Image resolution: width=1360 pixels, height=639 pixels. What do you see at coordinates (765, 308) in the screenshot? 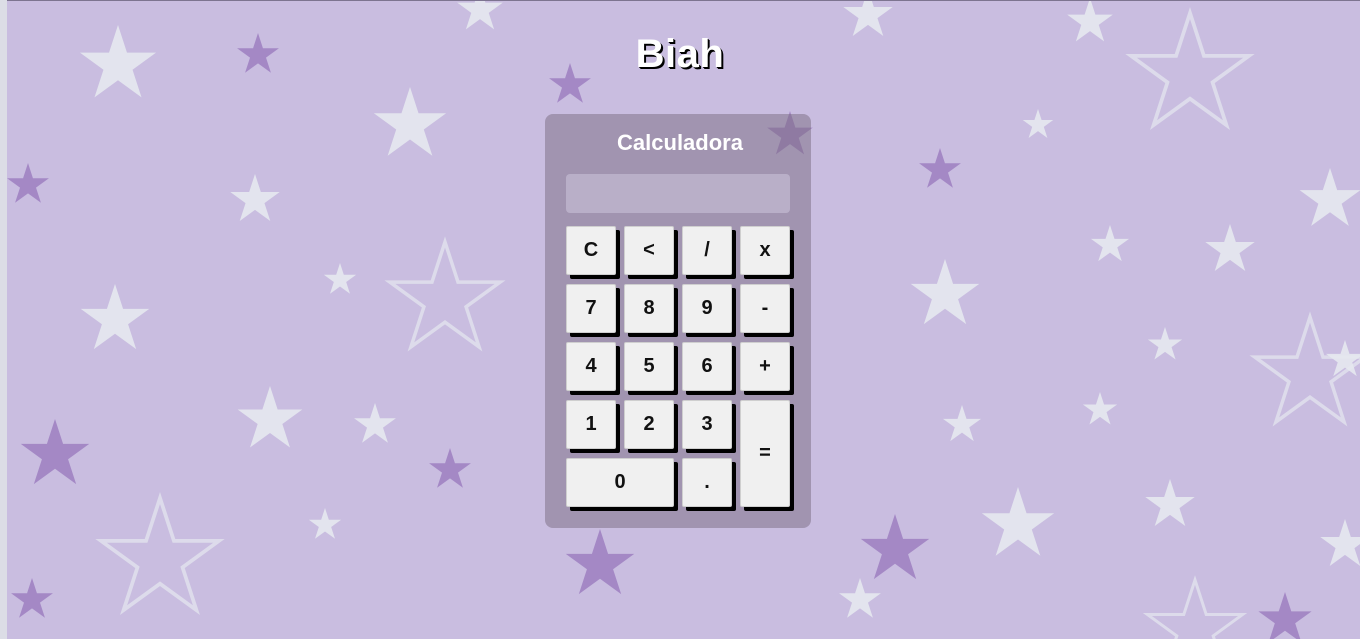
I see `subtract-button: -` at bounding box center [765, 308].